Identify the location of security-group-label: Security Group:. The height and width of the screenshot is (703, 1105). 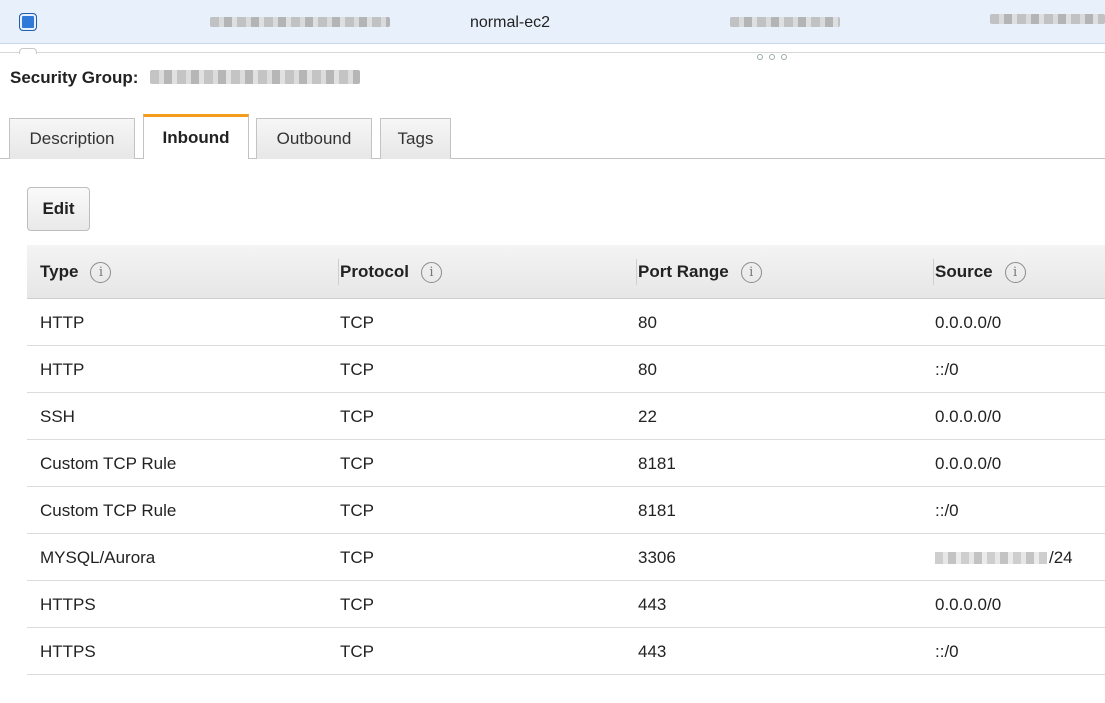
(74, 77).